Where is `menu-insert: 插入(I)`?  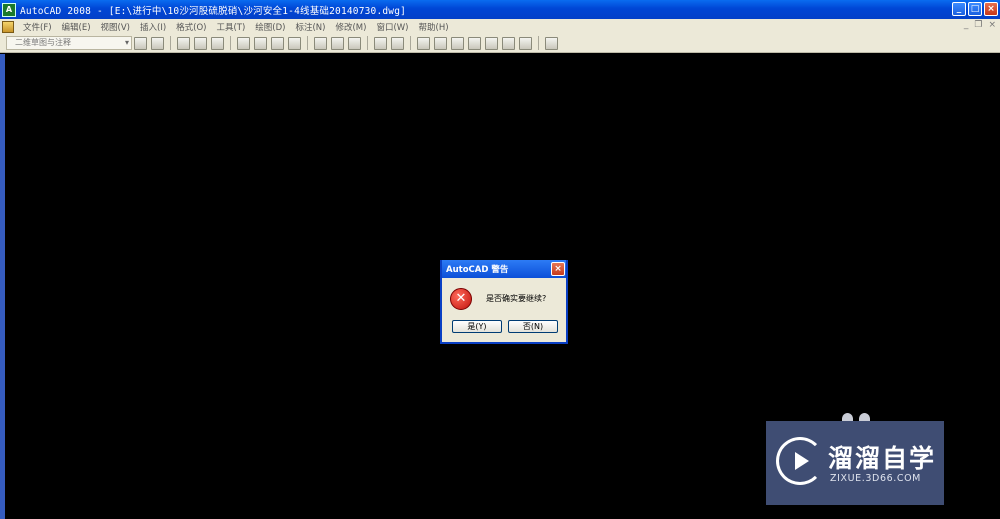 menu-insert: 插入(I) is located at coordinates (153, 27).